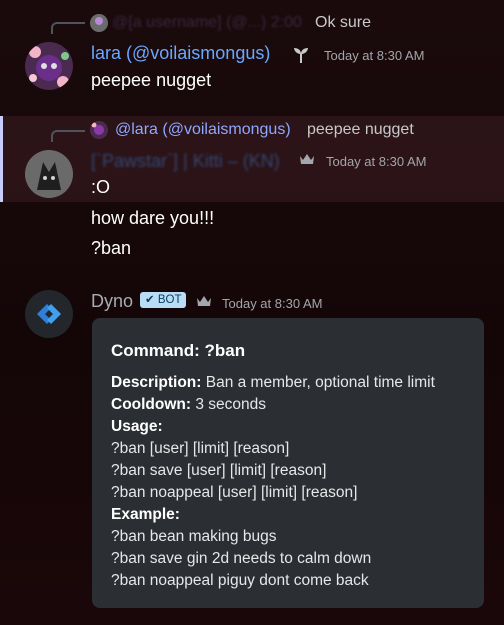  I want to click on reply-author-obscured: @[a username] (@...) 2:00, so click(207, 22).